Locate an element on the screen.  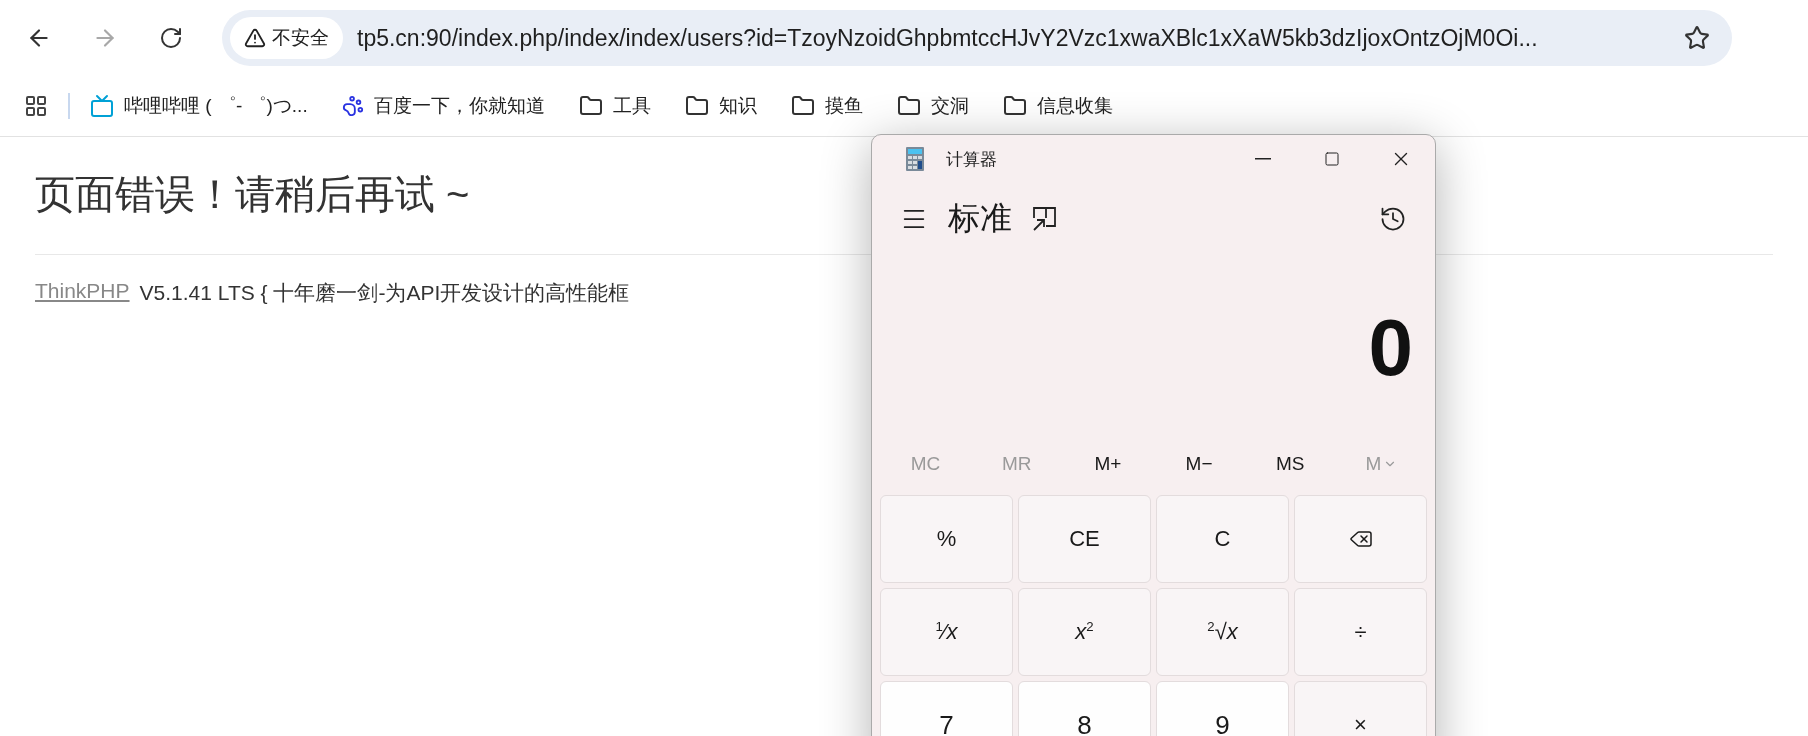
memory-button: MS is located at coordinates (1290, 464).